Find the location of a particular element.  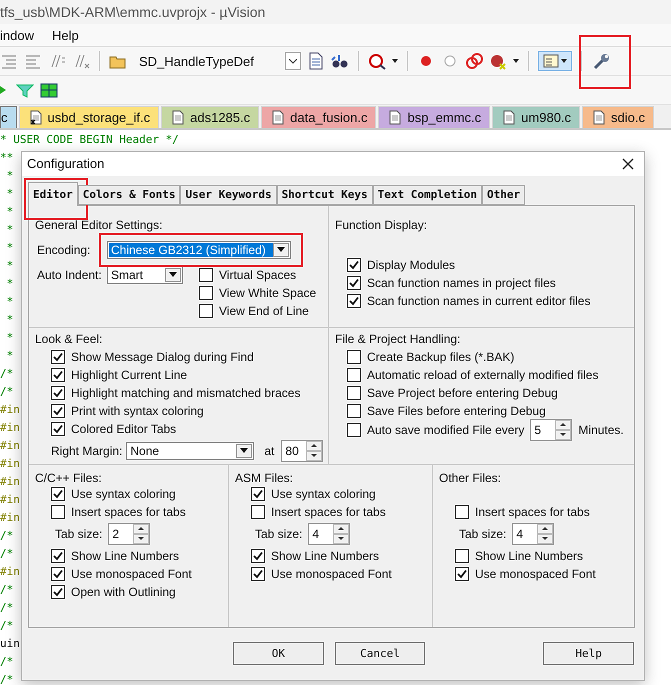

clear-breakpoints-icon is located at coordinates (498, 61).